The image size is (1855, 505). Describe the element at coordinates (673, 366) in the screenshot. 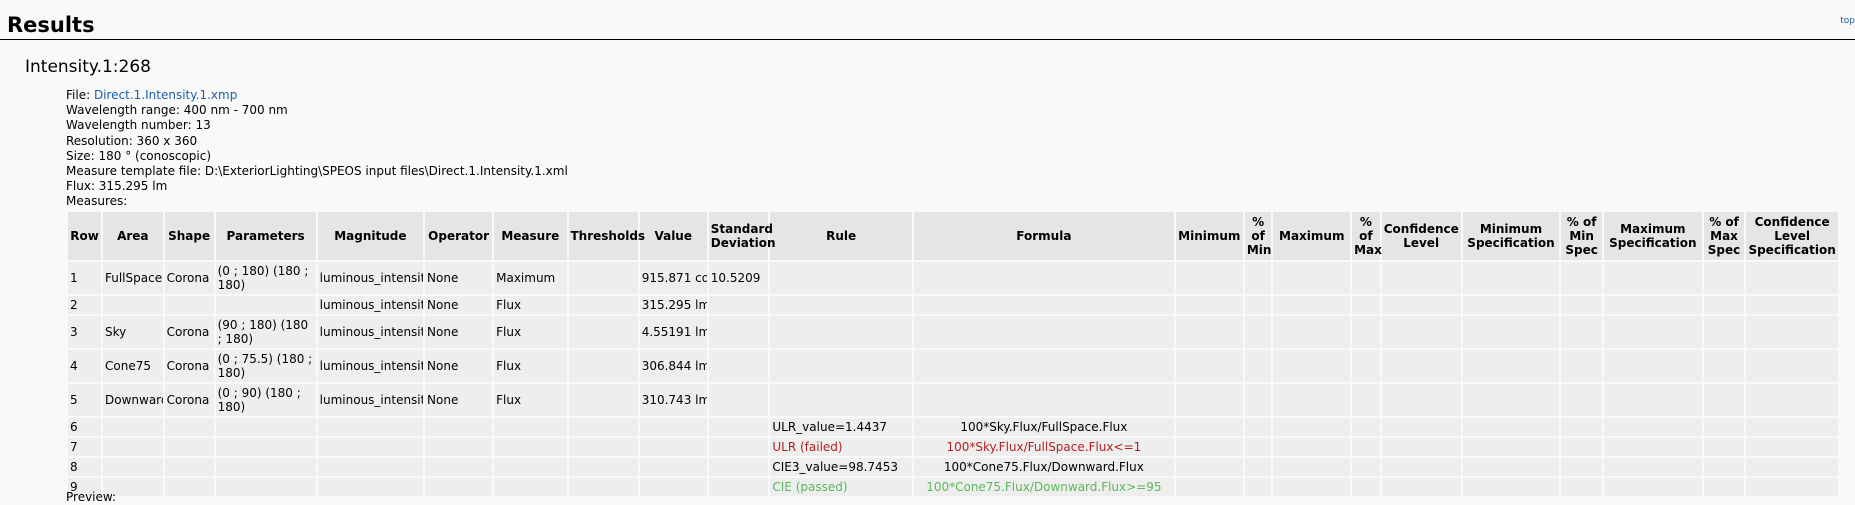

I see `cell-value: 306.844 lm` at that location.